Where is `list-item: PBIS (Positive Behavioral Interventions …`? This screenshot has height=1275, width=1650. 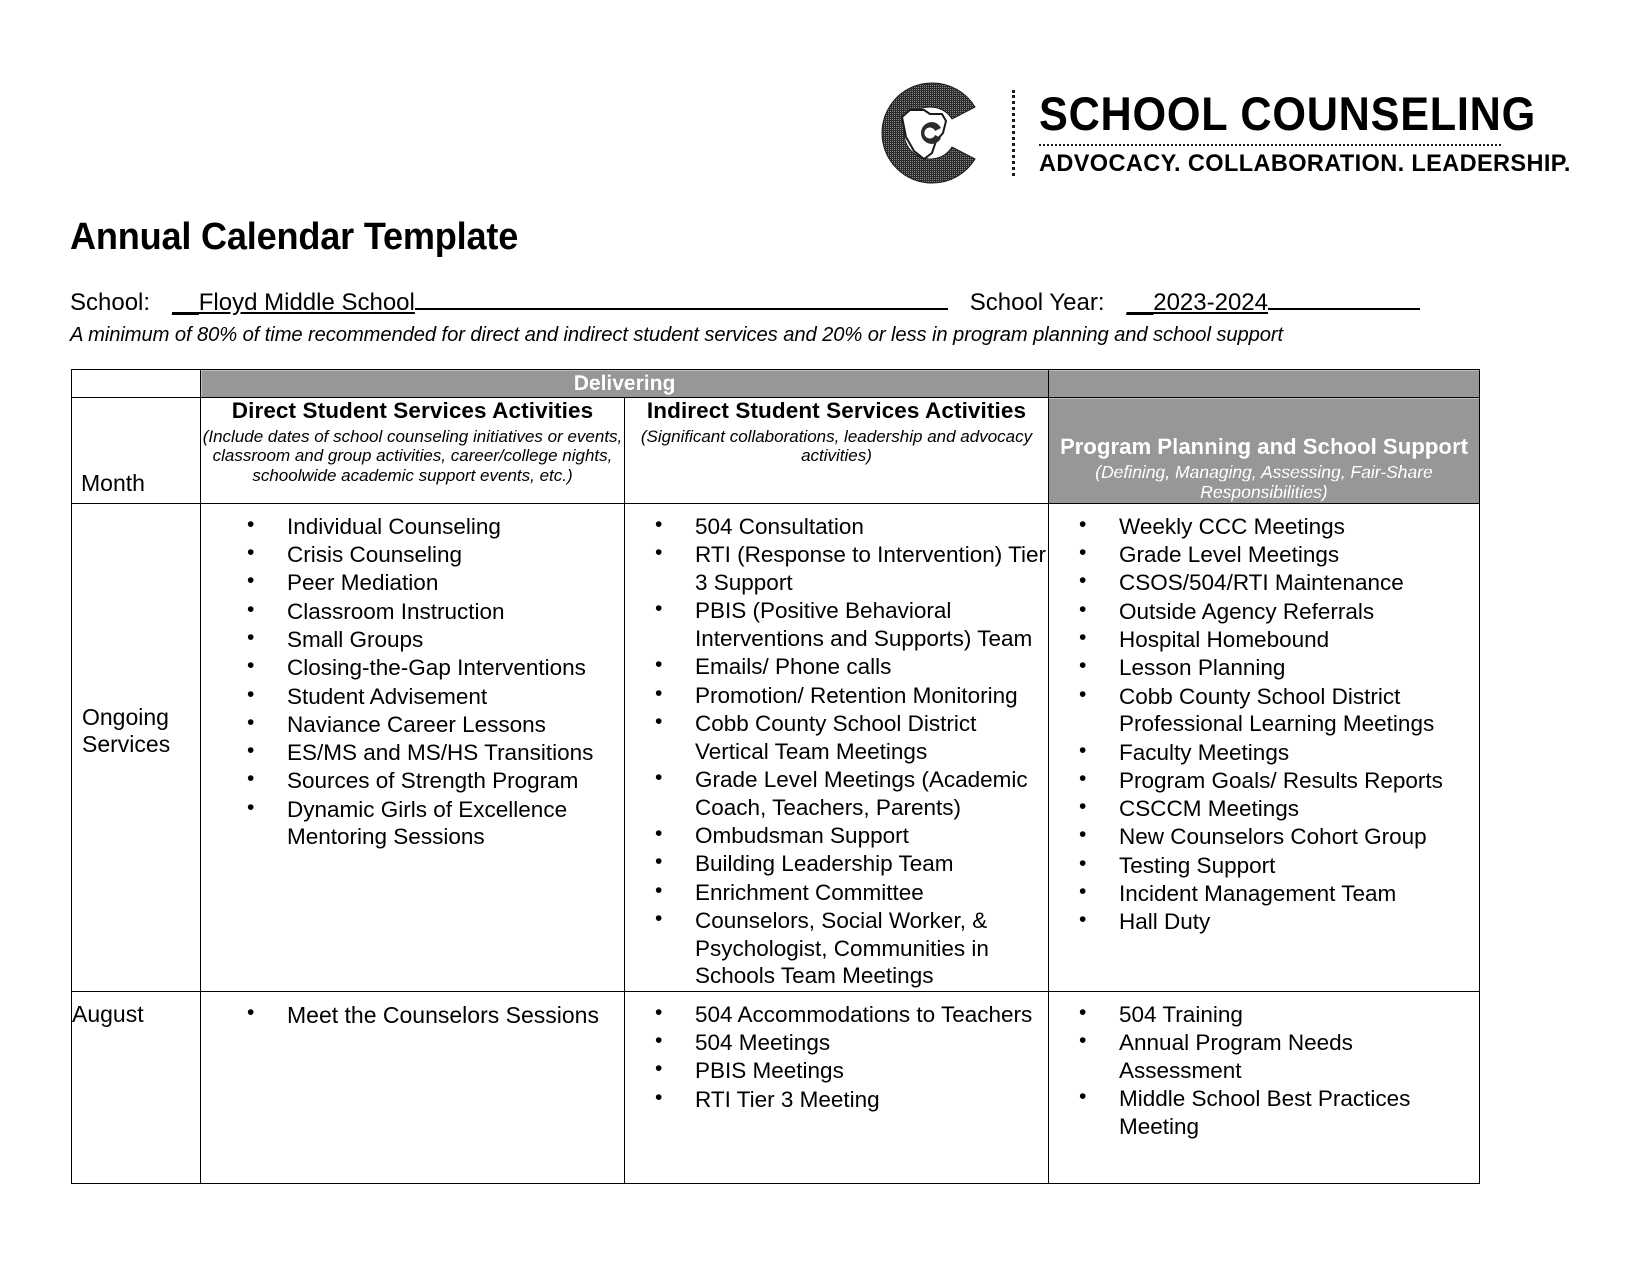 list-item: PBIS (Positive Behavioral Interventions … is located at coordinates (851, 624).